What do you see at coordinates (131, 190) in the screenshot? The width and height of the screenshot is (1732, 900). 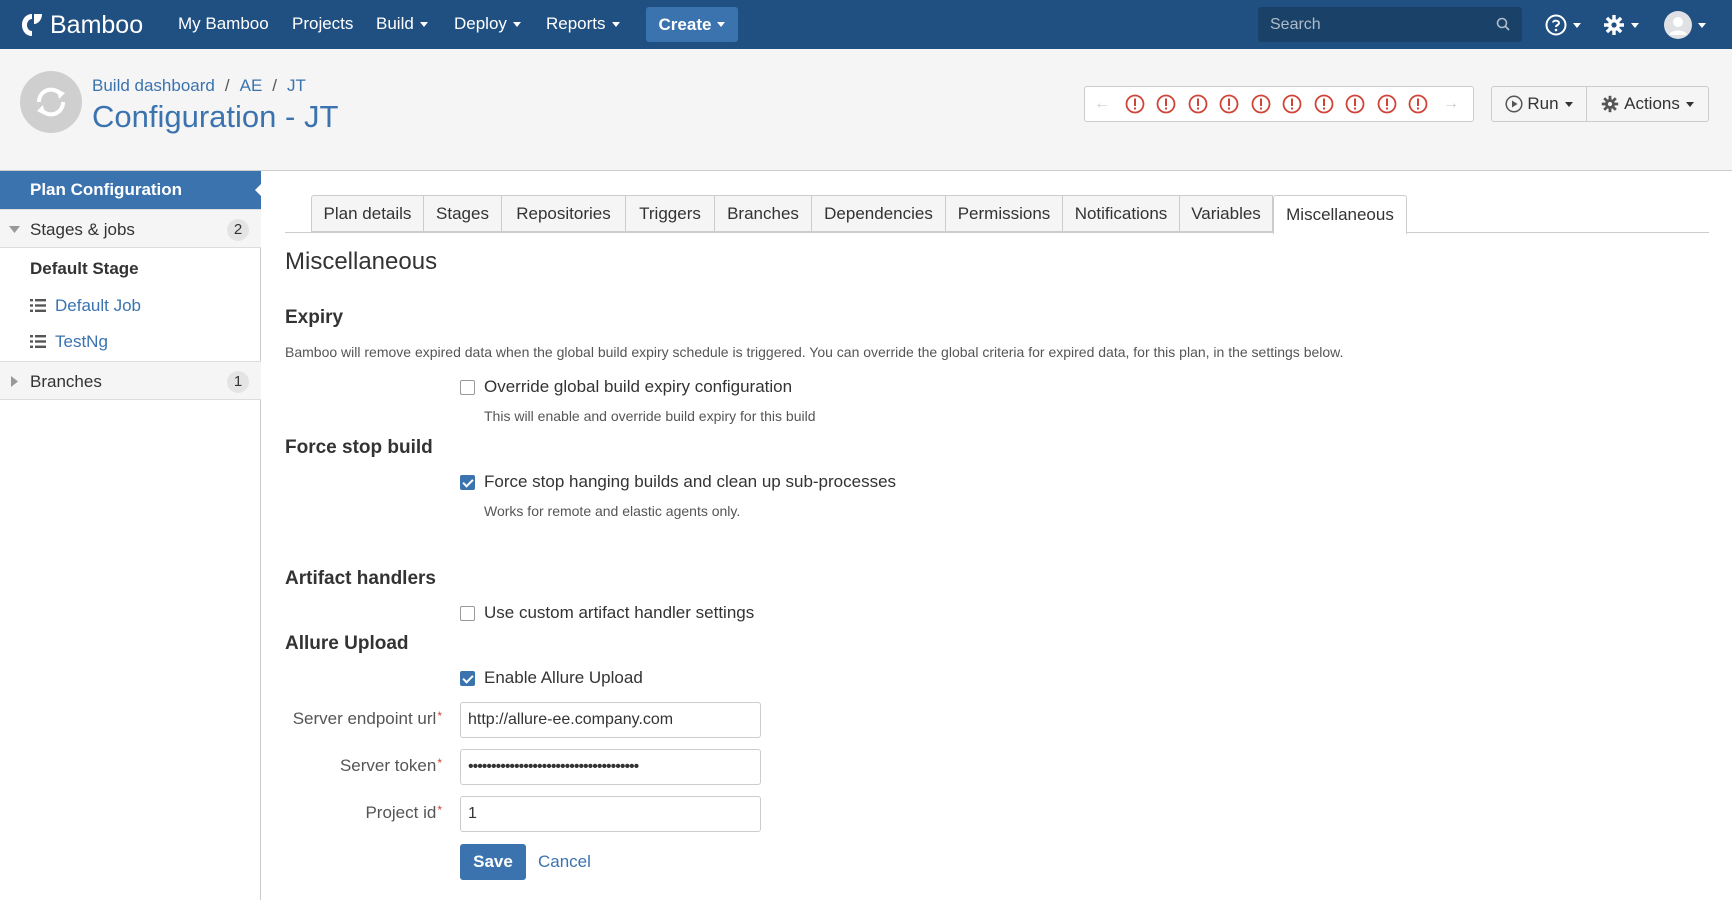 I see `sidebar-item-plan-configuration: Plan Configuration` at bounding box center [131, 190].